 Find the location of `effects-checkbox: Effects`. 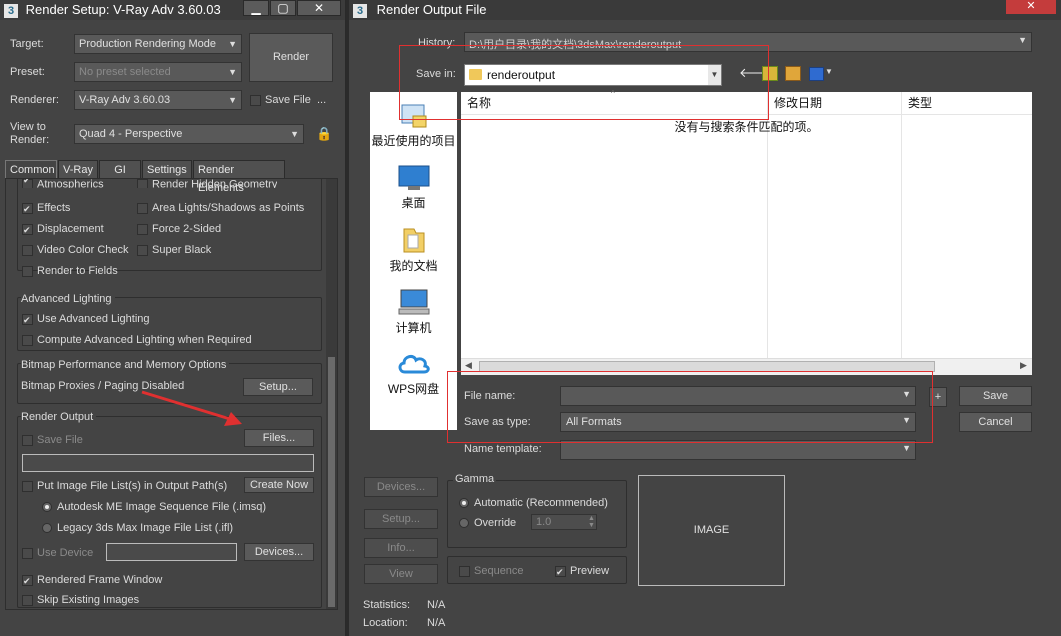

effects-checkbox: Effects is located at coordinates (46, 208).